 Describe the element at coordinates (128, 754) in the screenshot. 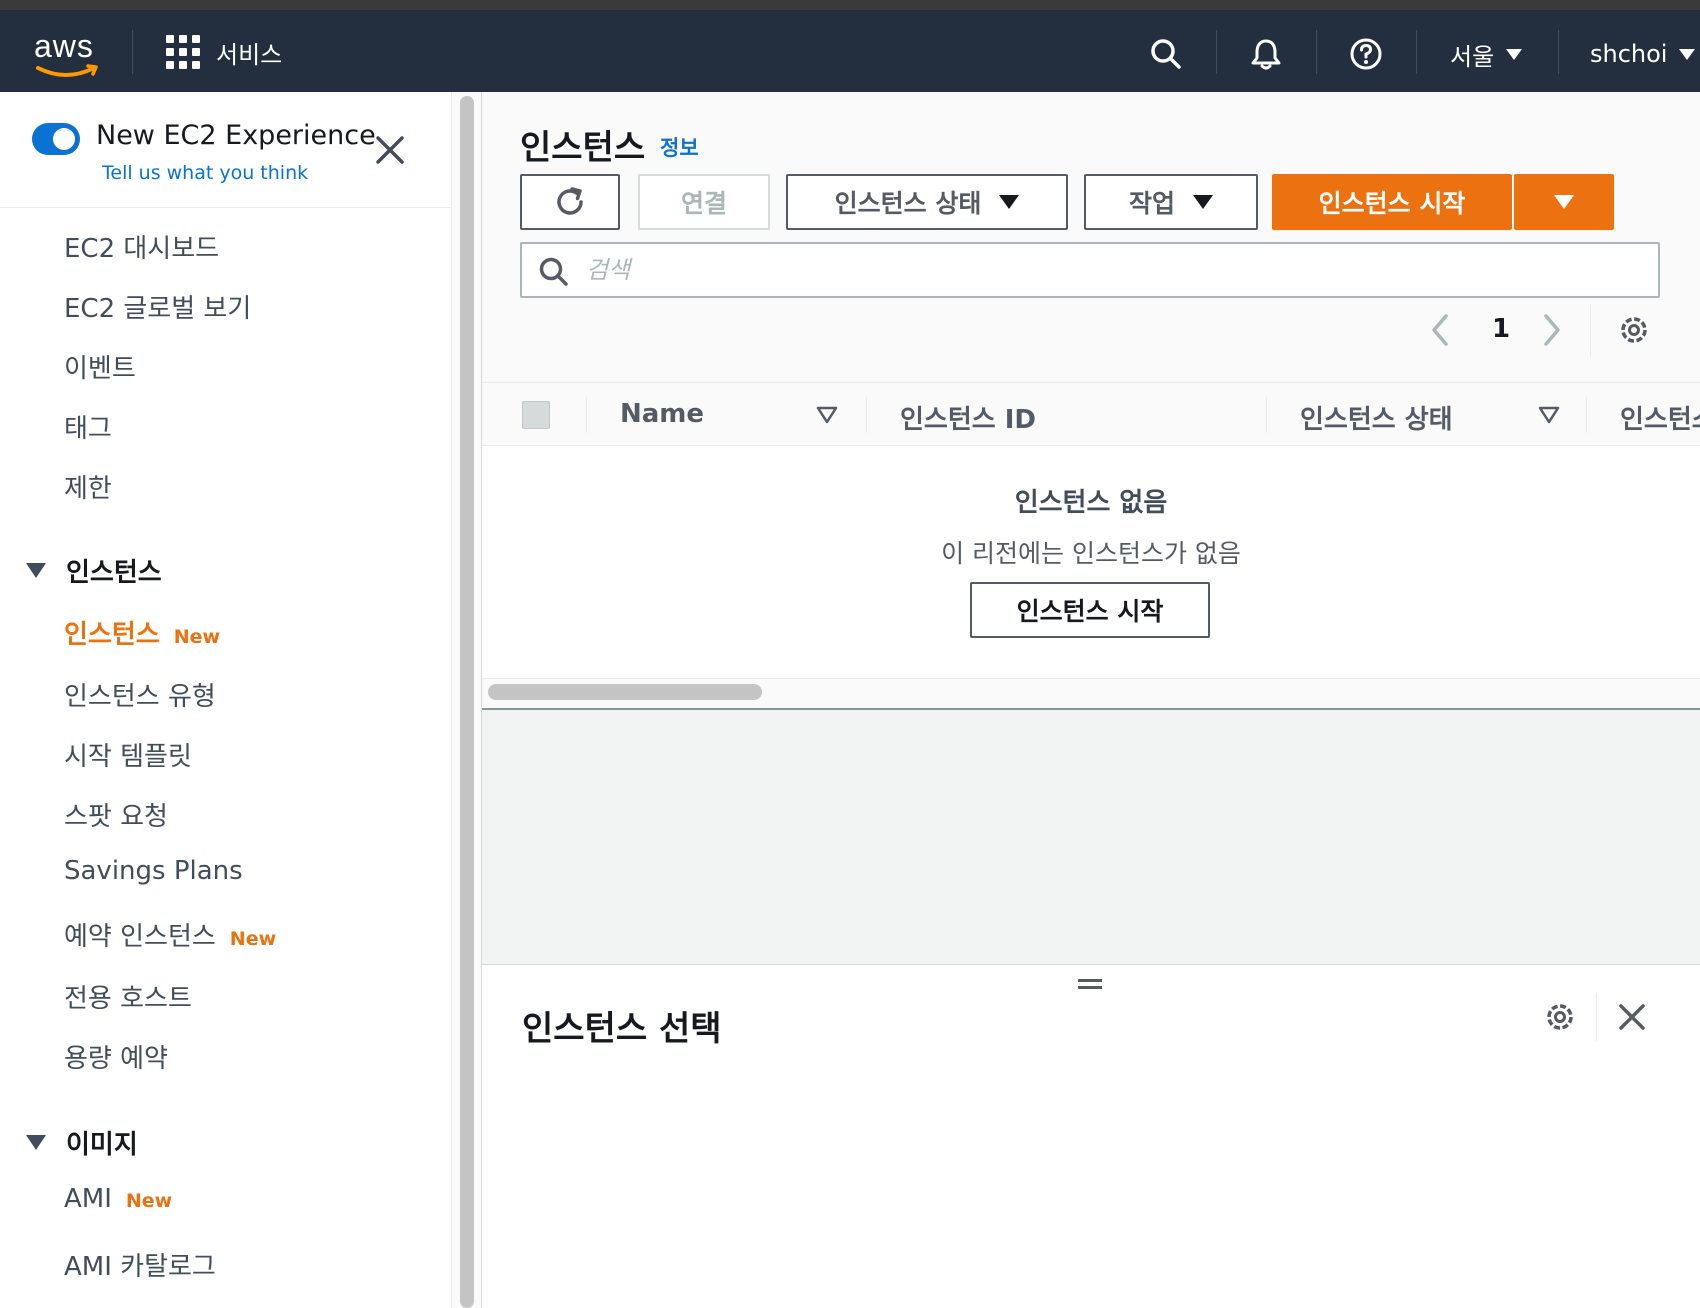

I see `sidebar-item-launch-templates: 시작 템플릿` at that location.